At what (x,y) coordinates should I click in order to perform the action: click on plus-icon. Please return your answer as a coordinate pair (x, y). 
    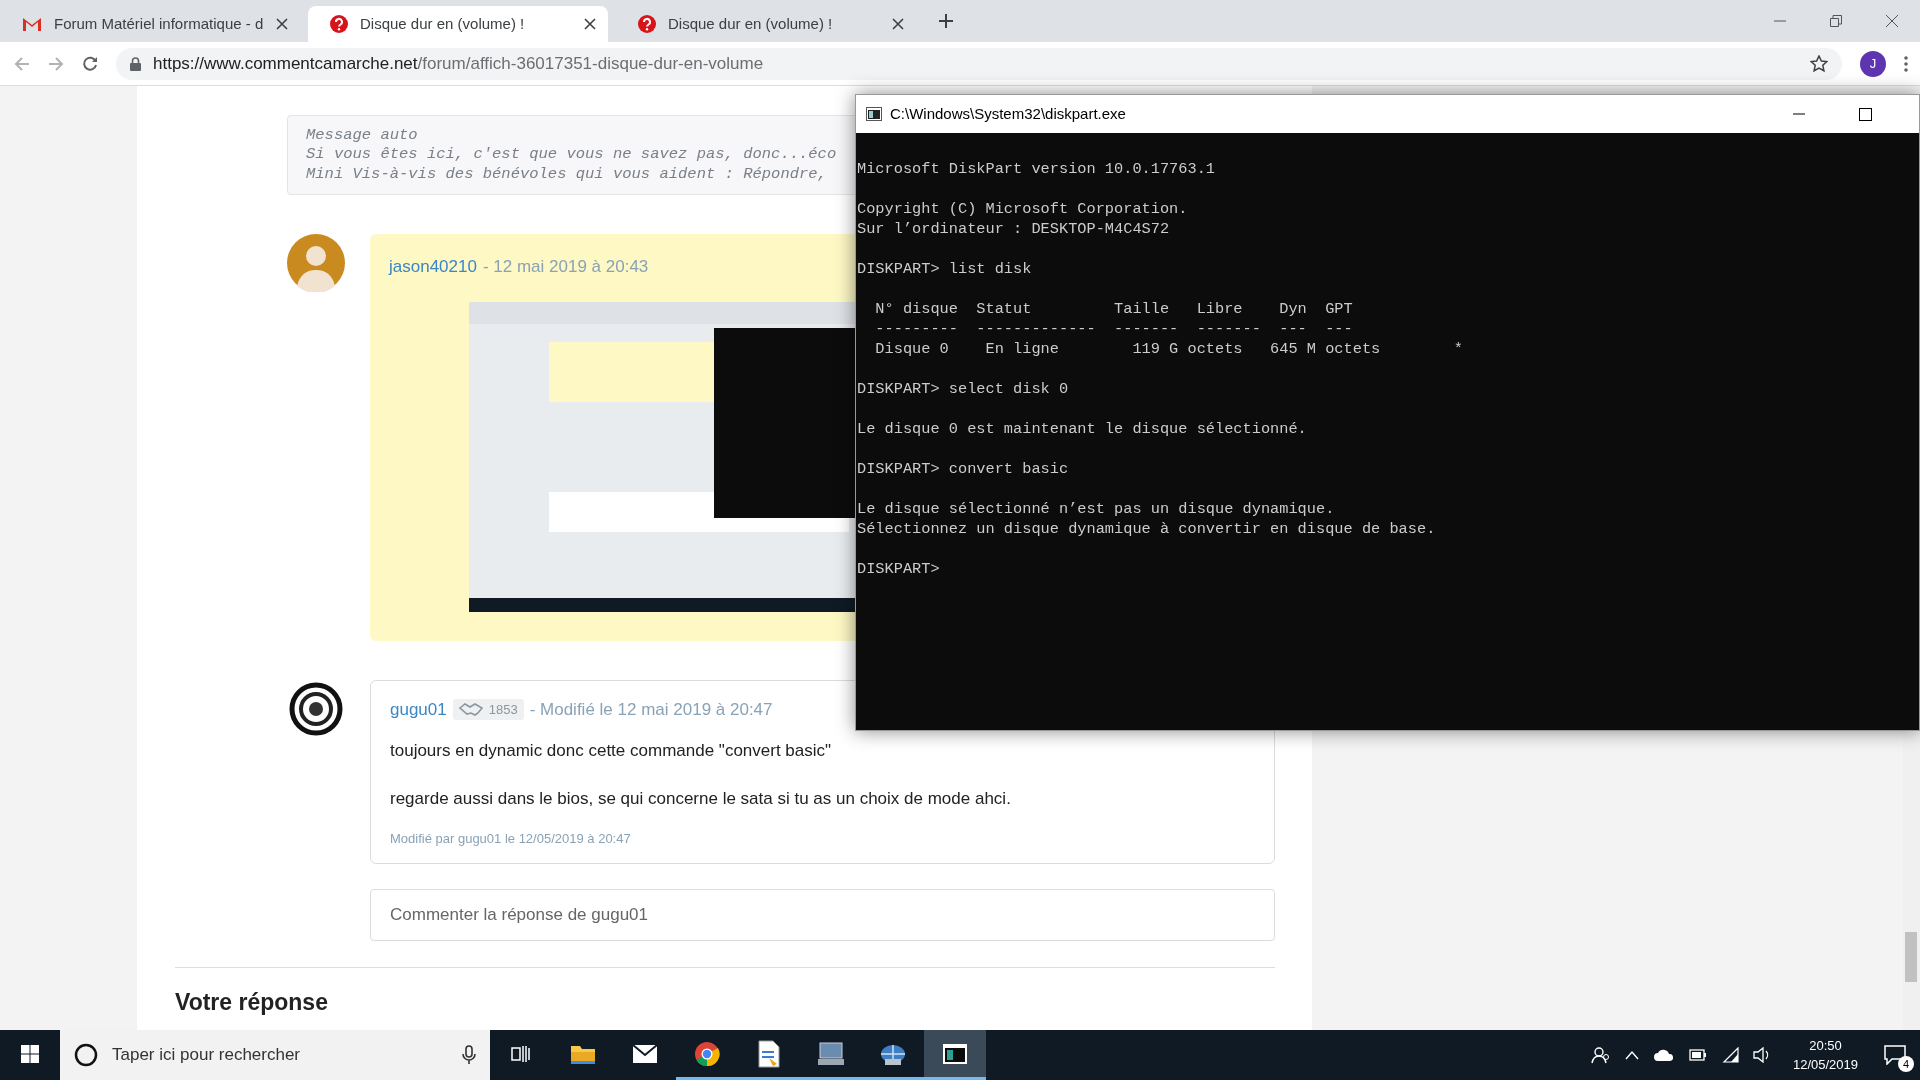
    Looking at the image, I should click on (946, 21).